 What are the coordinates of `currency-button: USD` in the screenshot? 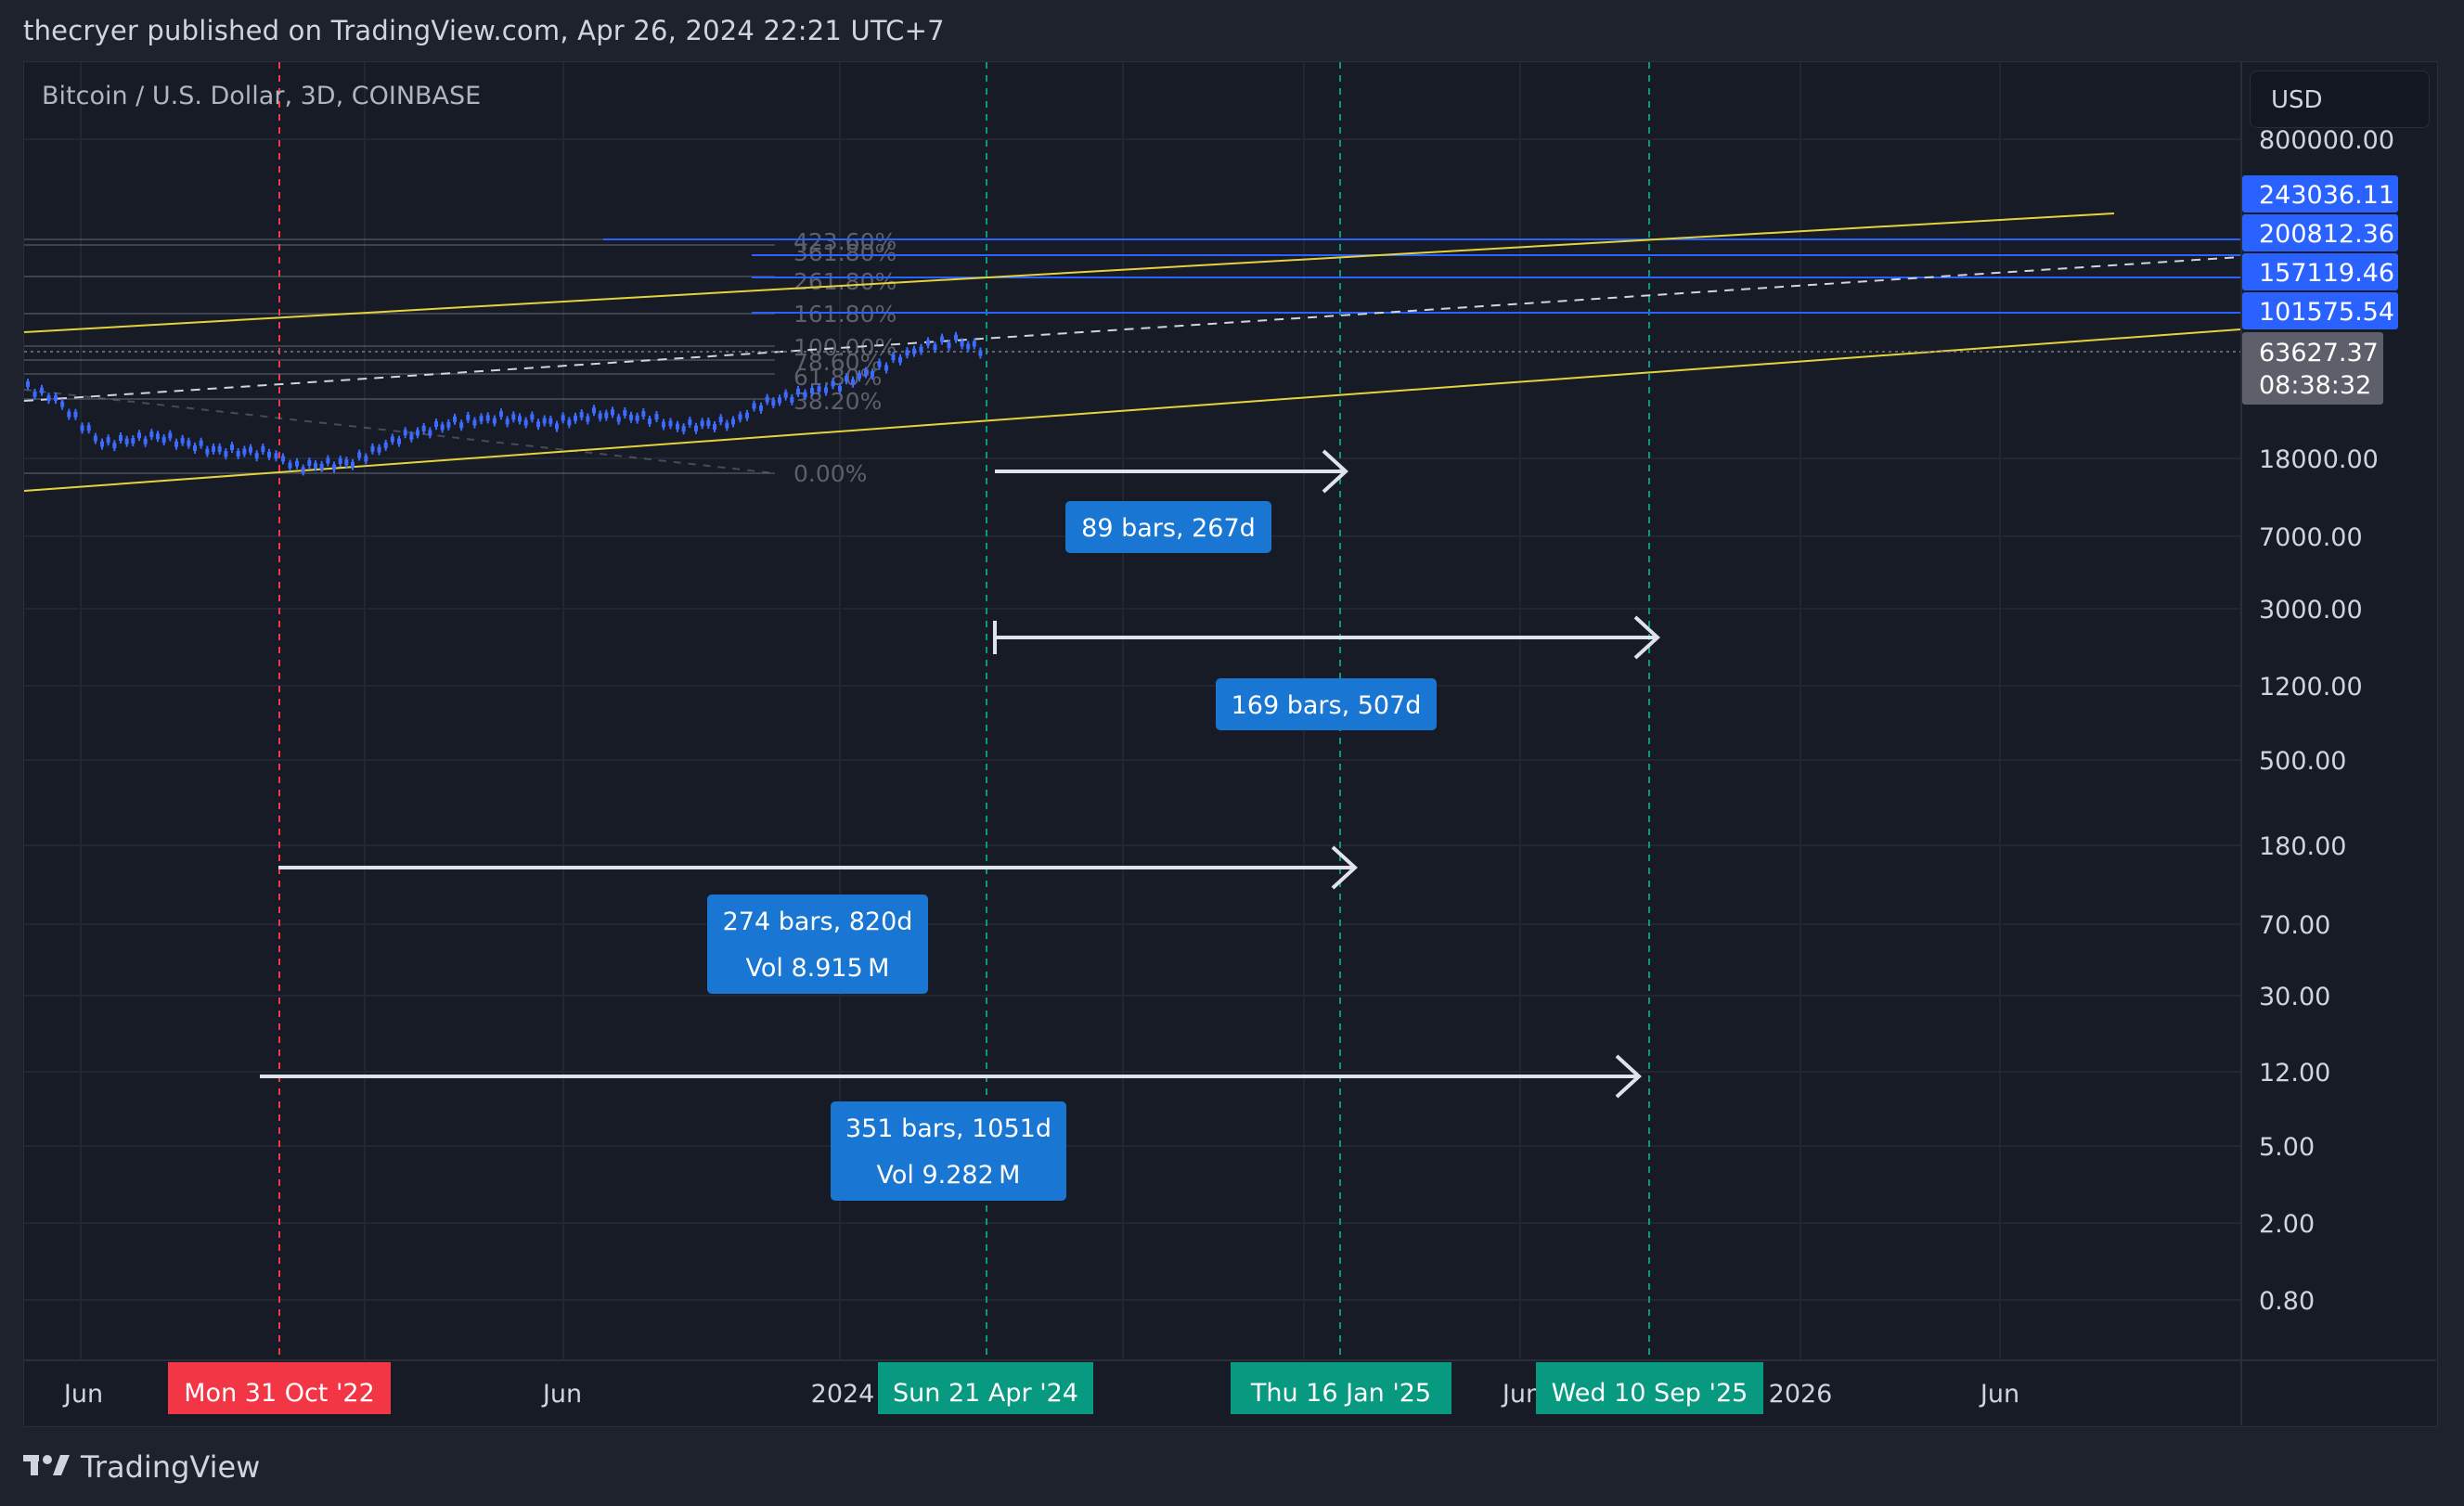 It's located at (2340, 99).